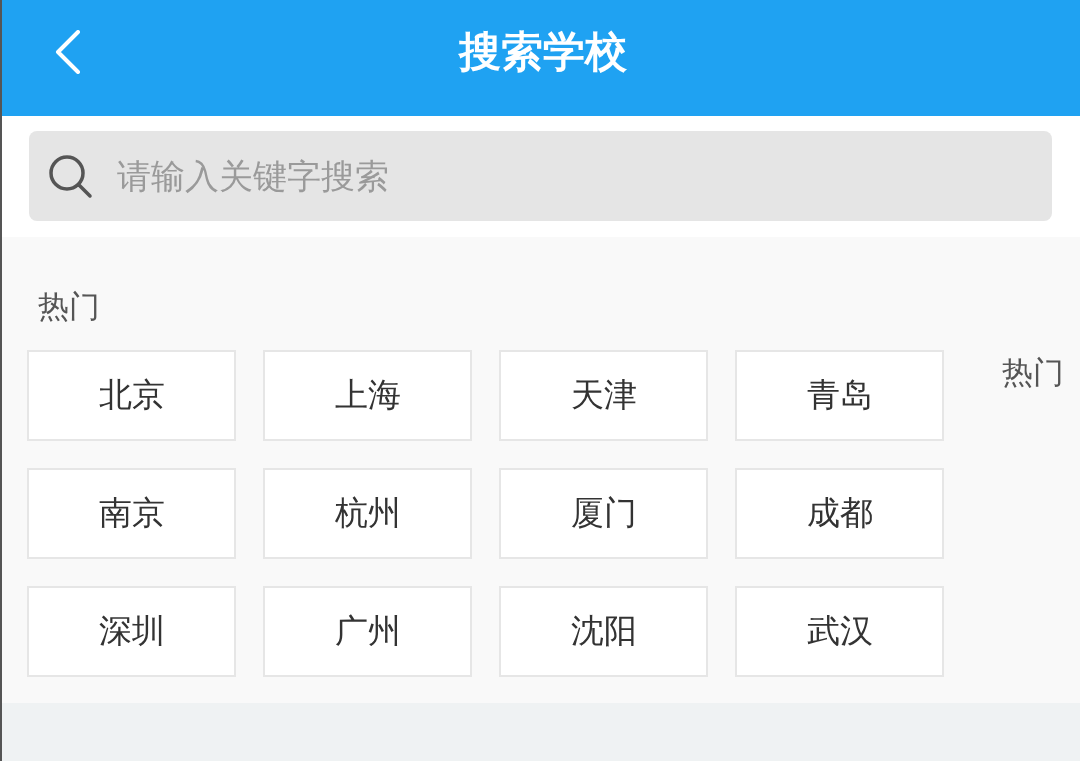 The height and width of the screenshot is (761, 1080). Describe the element at coordinates (603, 513) in the screenshot. I see `city-button: 厦门` at that location.